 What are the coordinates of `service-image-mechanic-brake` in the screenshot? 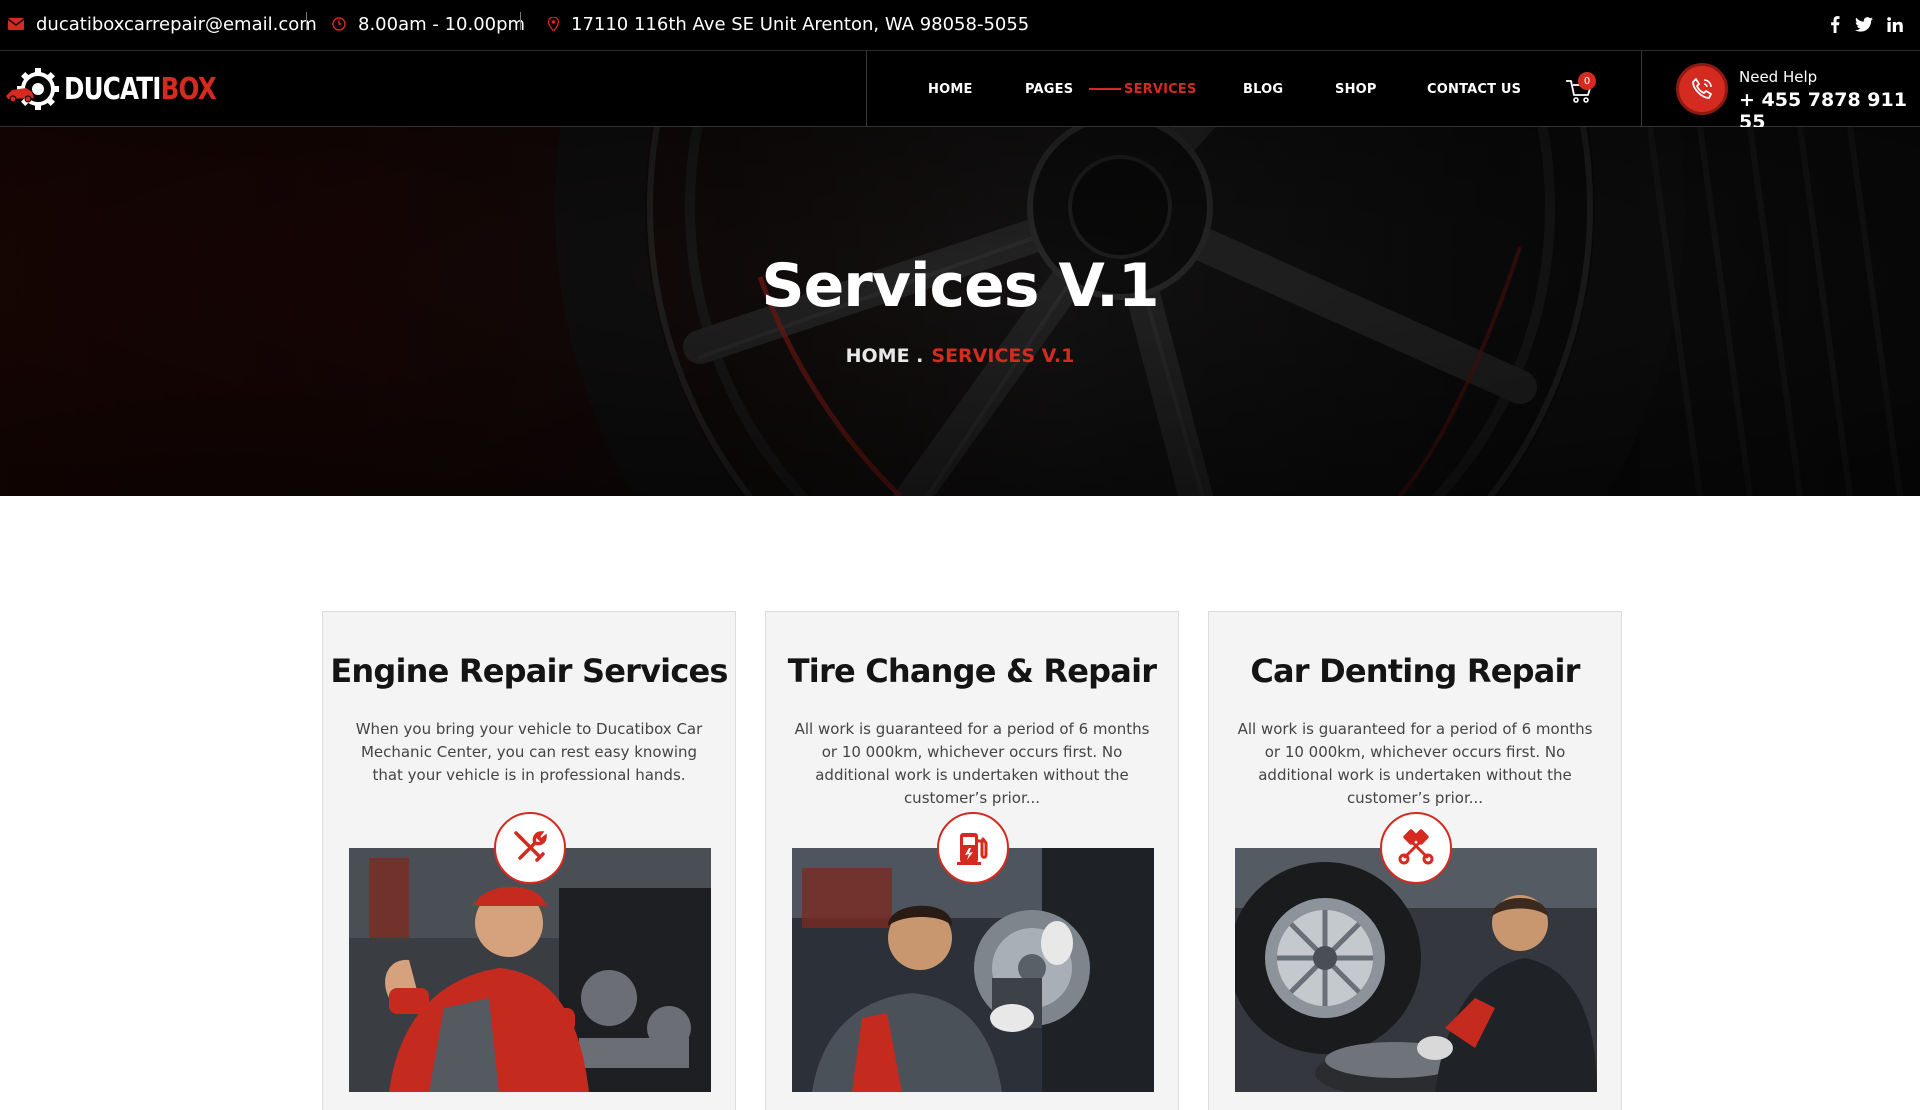 It's located at (973, 970).